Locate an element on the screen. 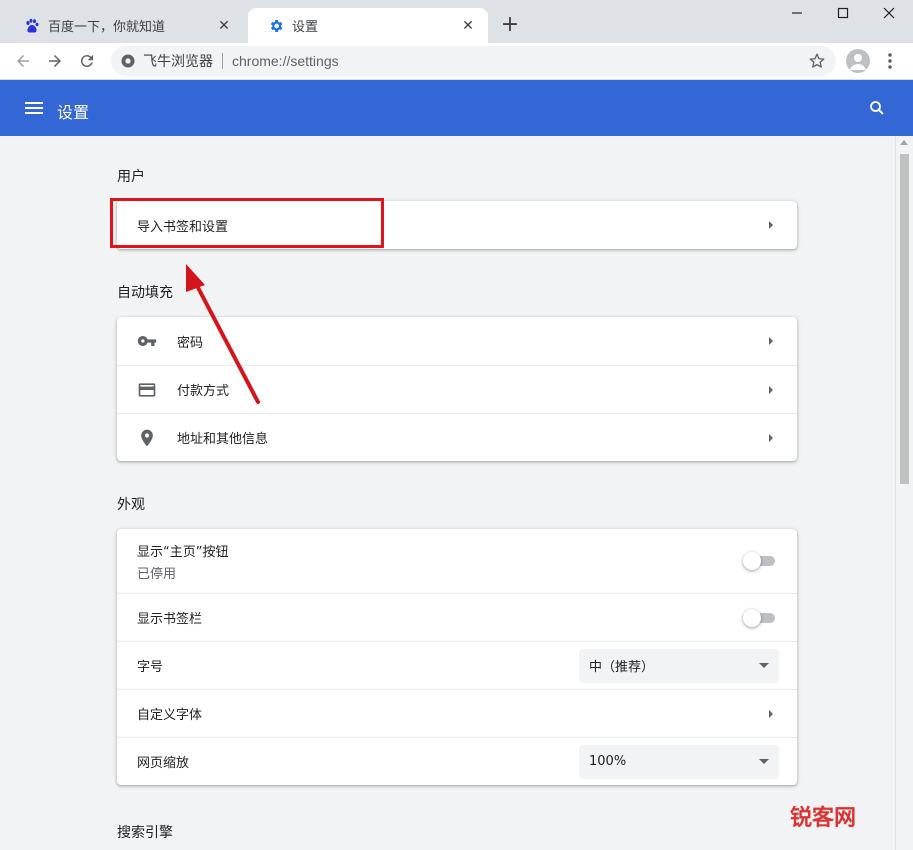 The height and width of the screenshot is (850, 913). font-size-select: 中（推荐） is located at coordinates (679, 665).